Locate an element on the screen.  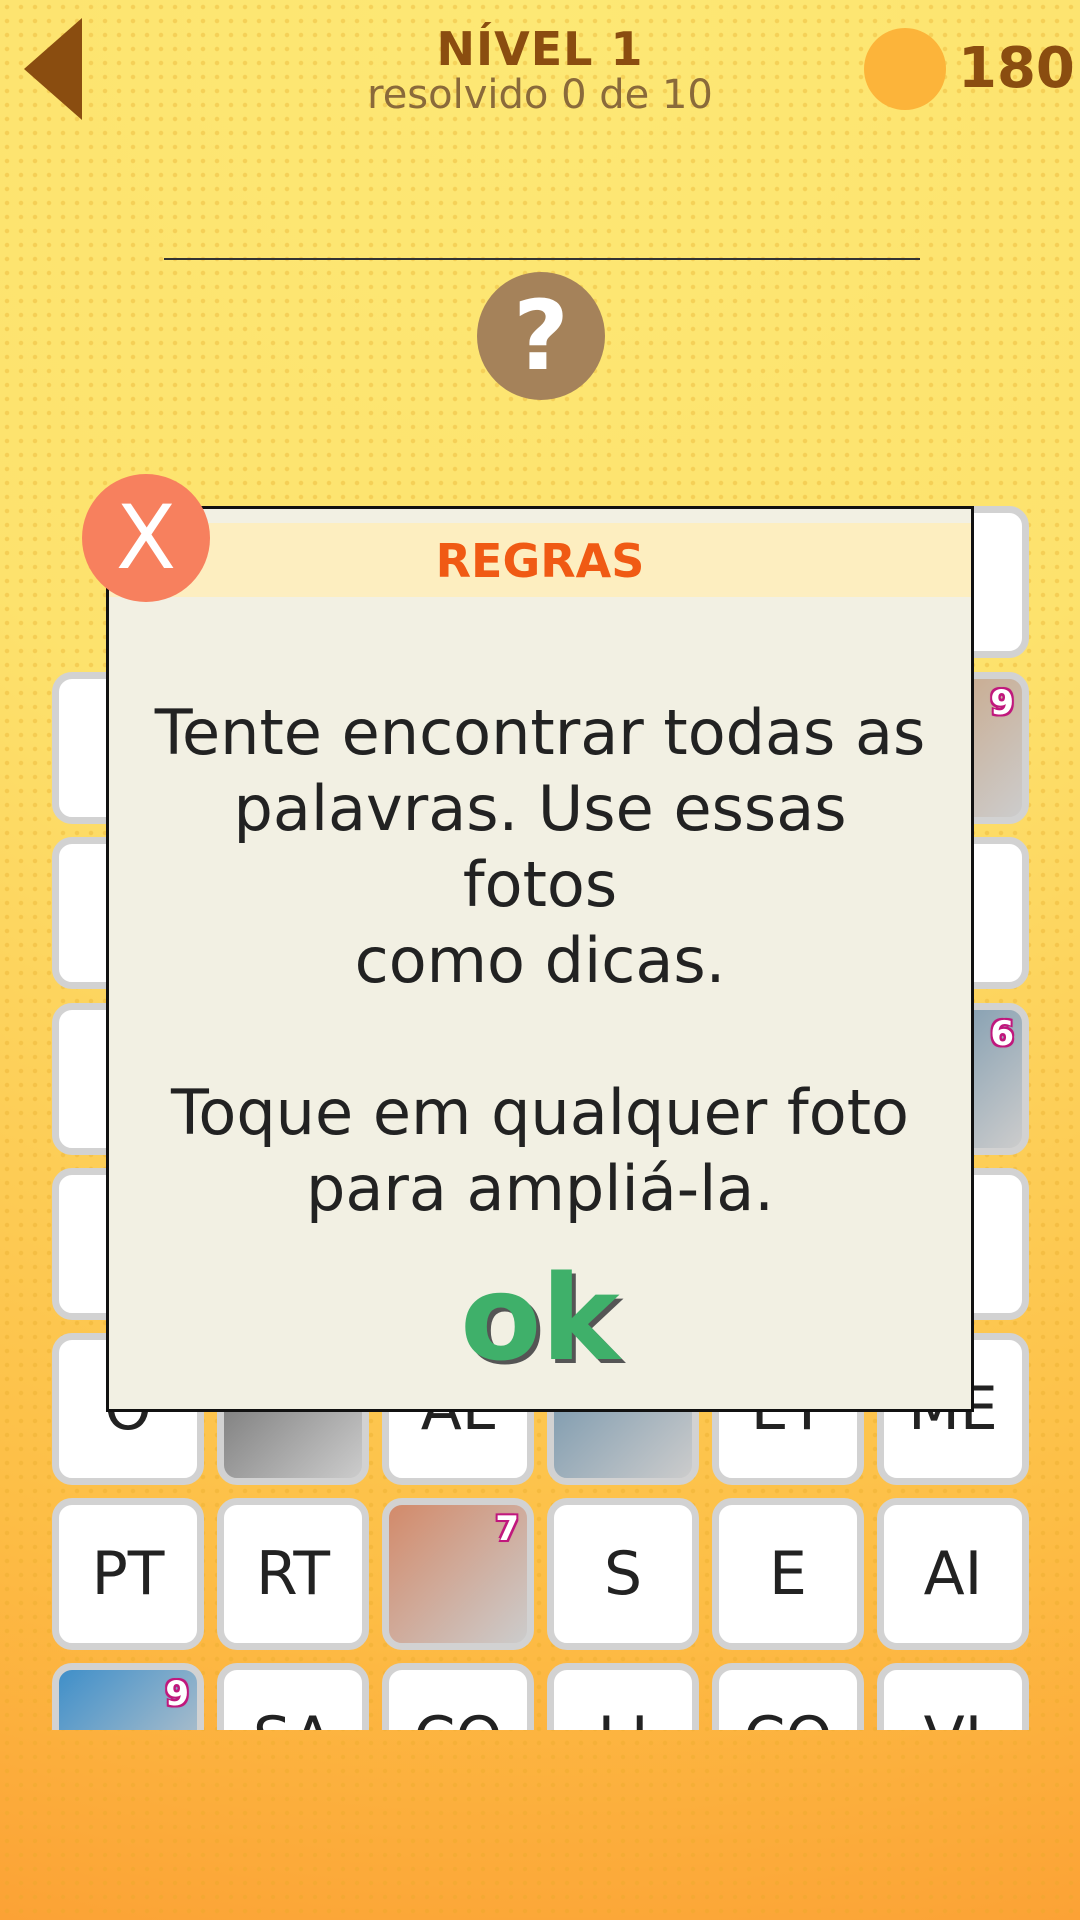
letter-tile: SA is located at coordinates (293, 1696).